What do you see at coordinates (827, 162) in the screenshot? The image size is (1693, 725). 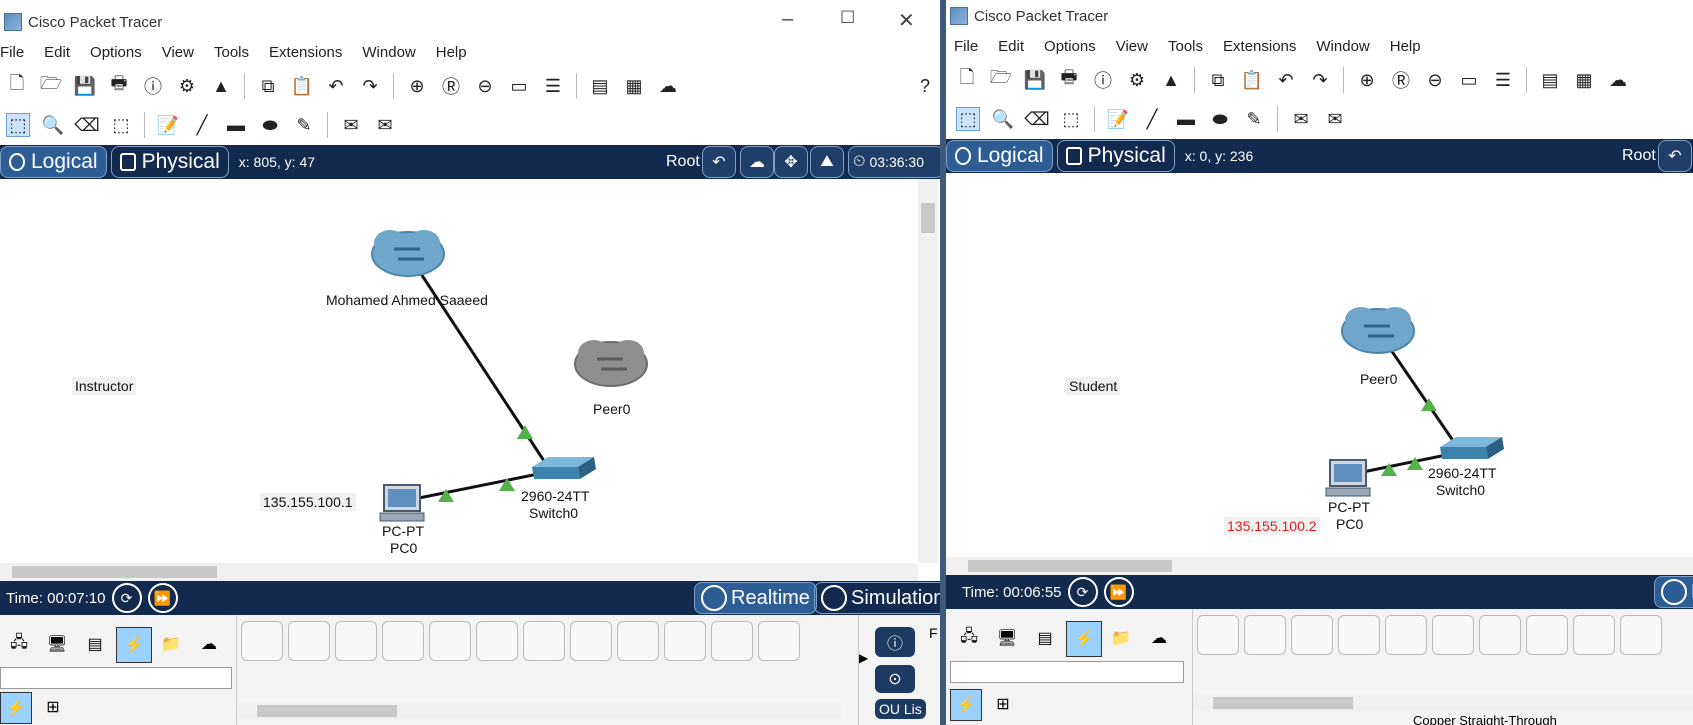 I see `background-icon: ⛰` at bounding box center [827, 162].